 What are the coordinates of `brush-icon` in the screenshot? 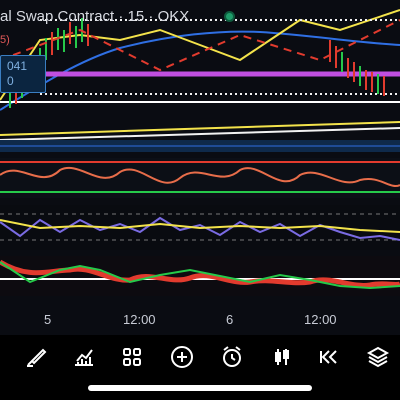 It's located at (37, 357).